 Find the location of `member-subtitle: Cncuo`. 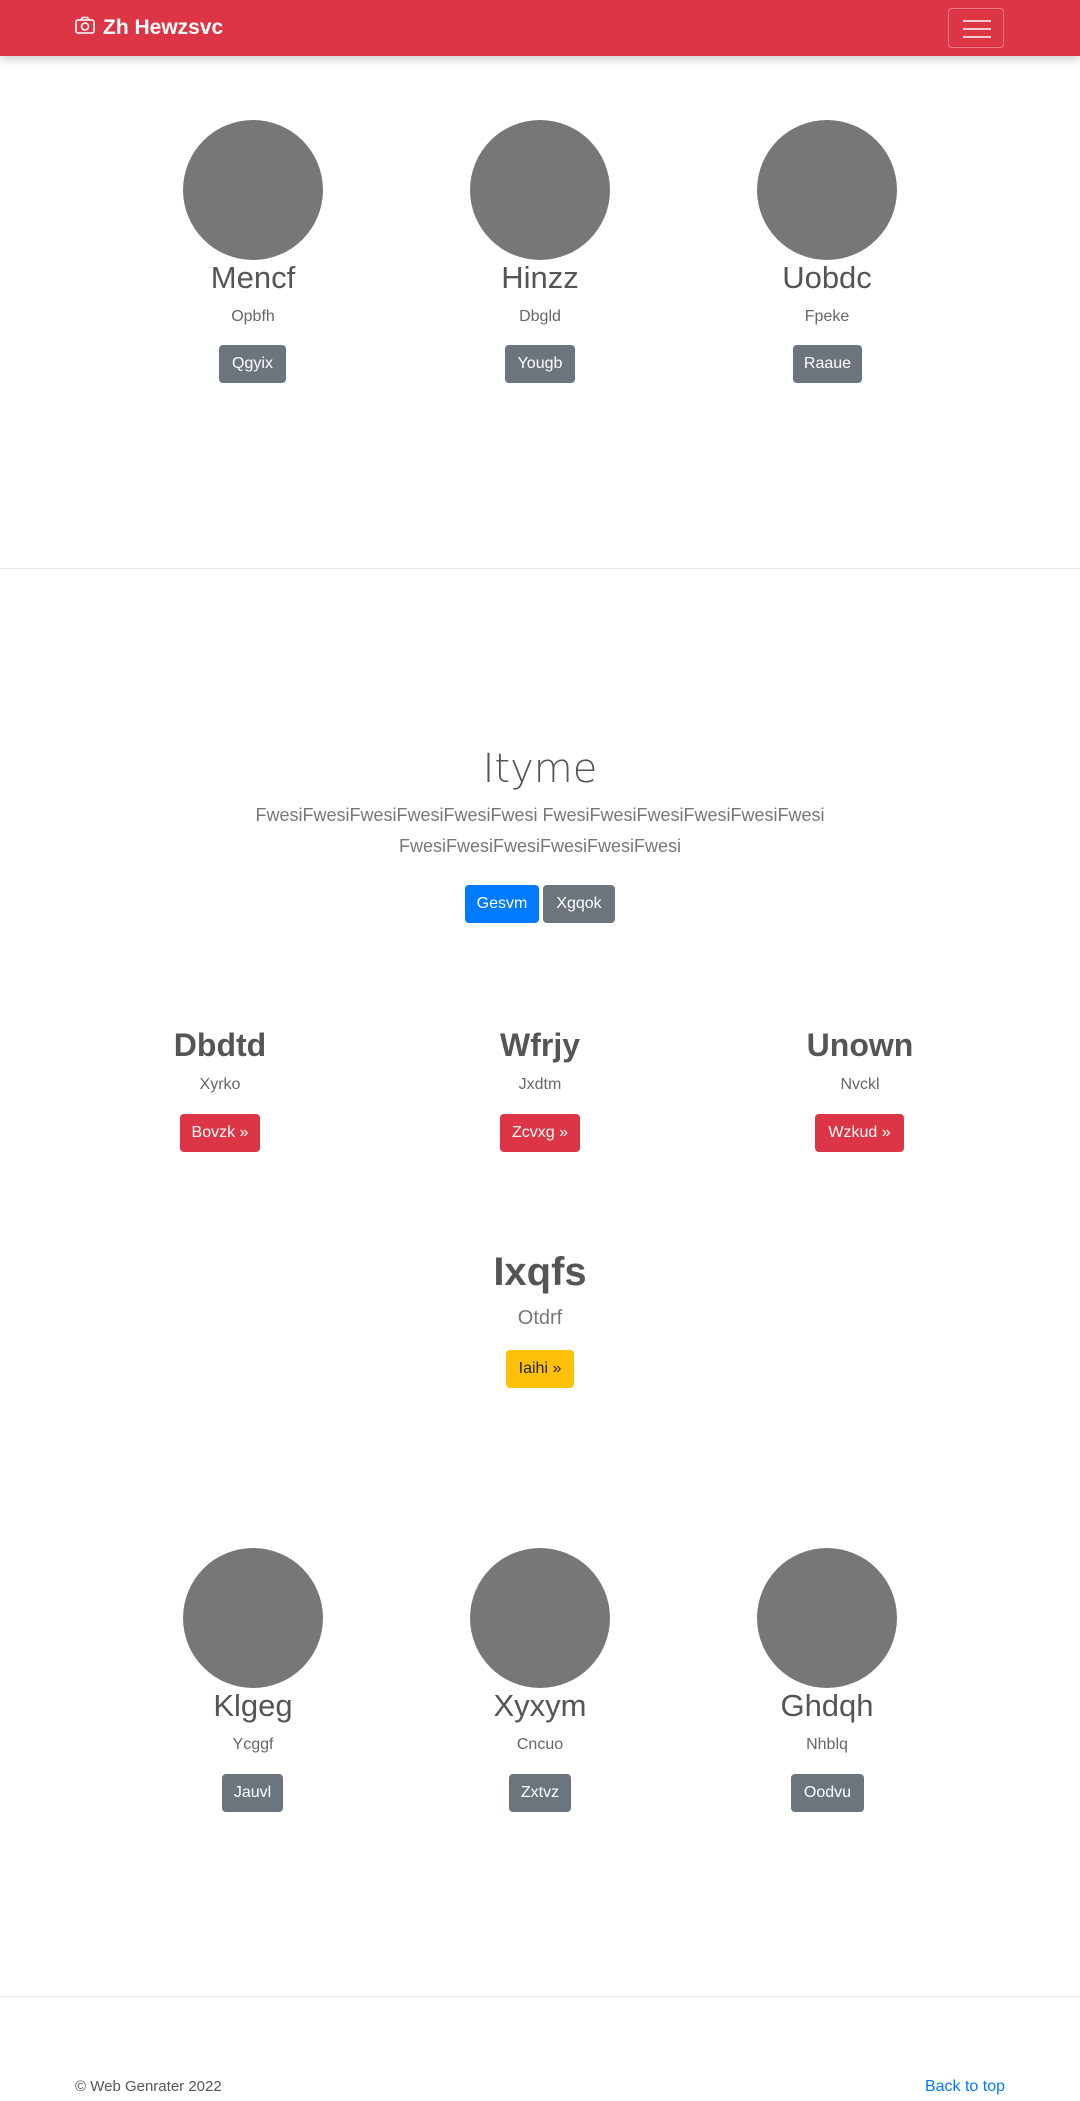

member-subtitle: Cncuo is located at coordinates (540, 1744).